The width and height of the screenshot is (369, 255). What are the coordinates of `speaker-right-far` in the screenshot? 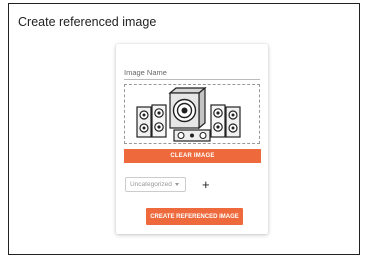 It's located at (233, 122).